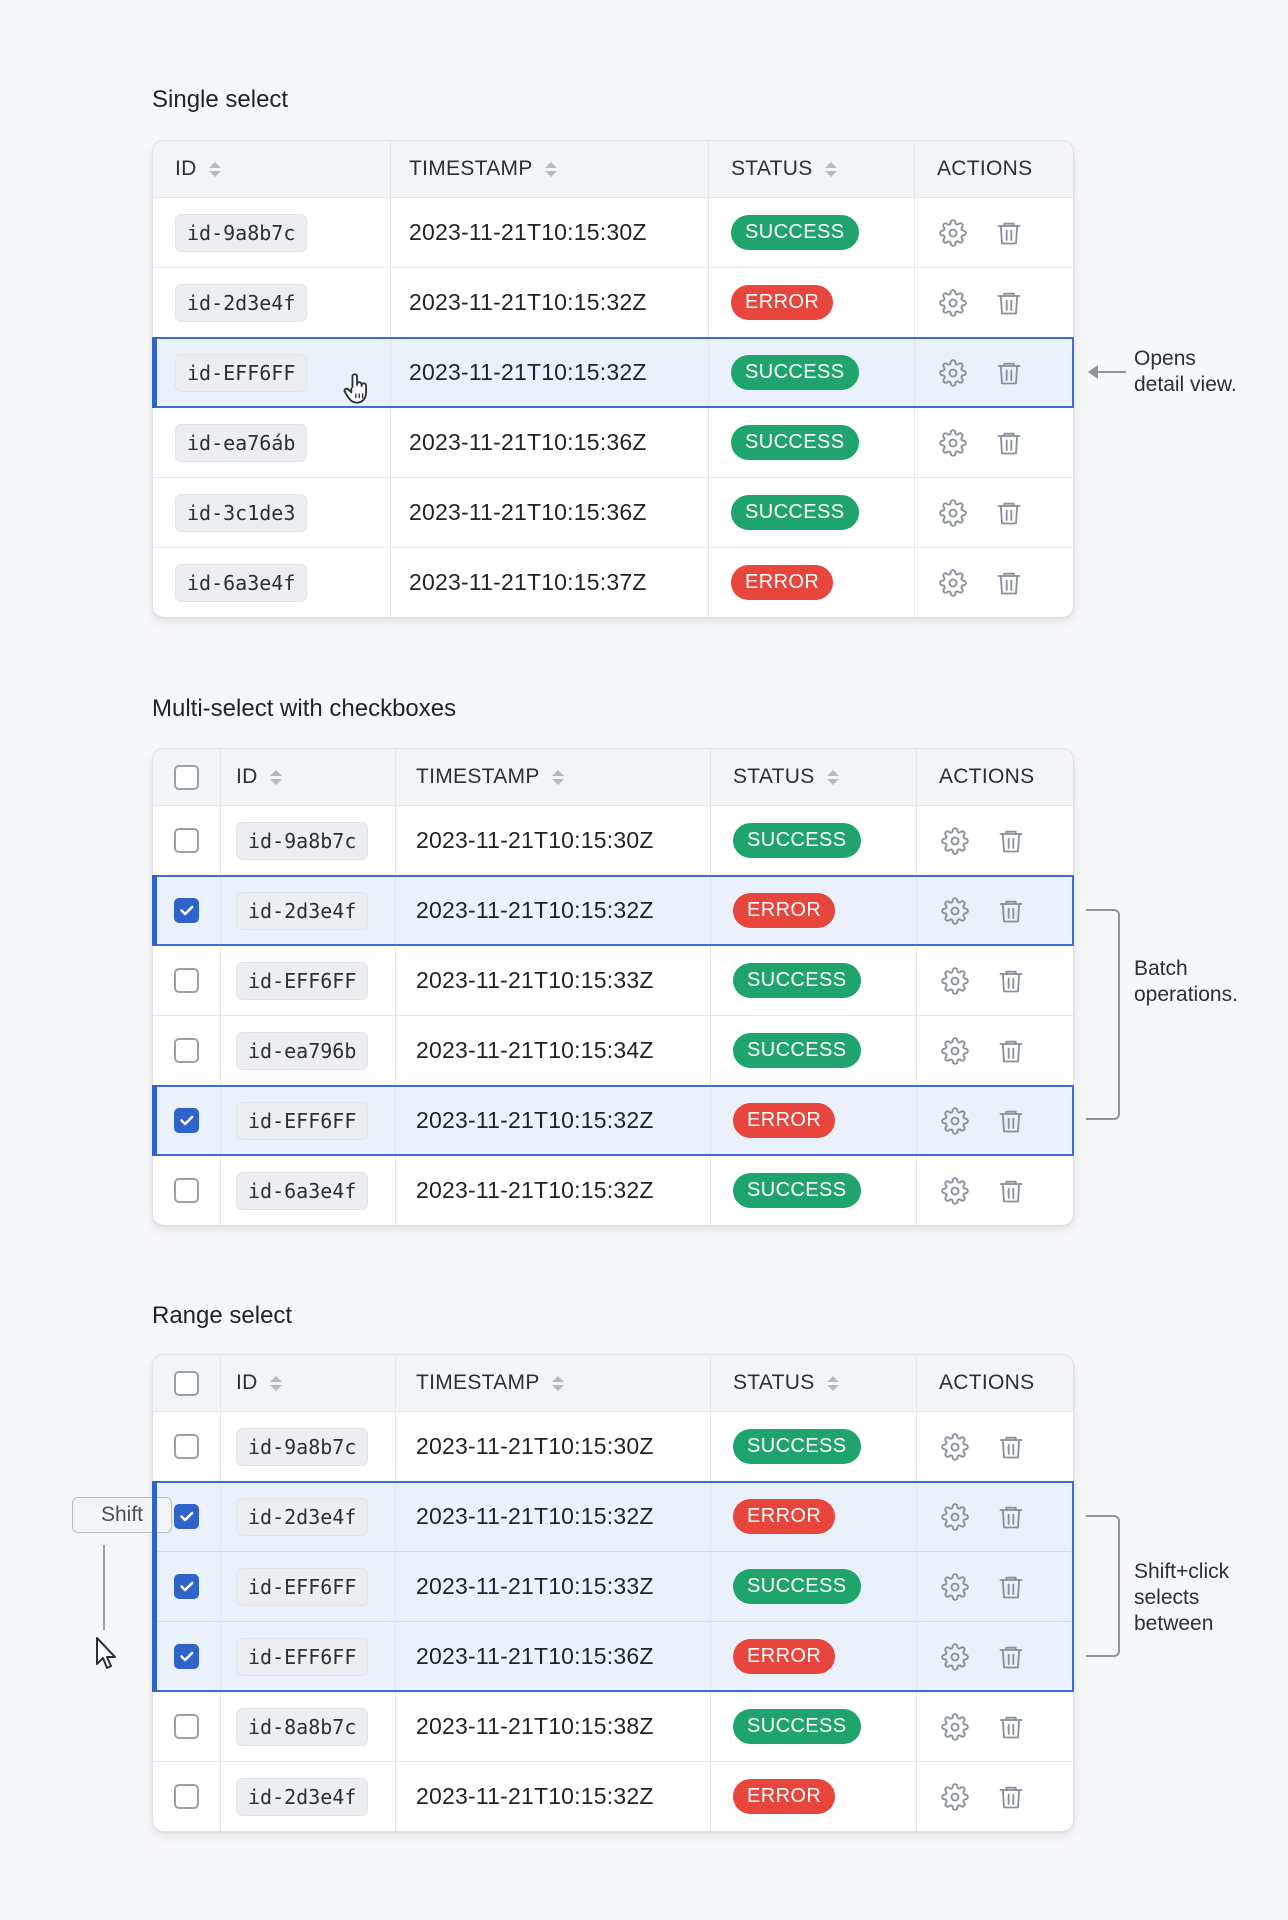  I want to click on row-id: id-8a8b7c, so click(302, 1726).